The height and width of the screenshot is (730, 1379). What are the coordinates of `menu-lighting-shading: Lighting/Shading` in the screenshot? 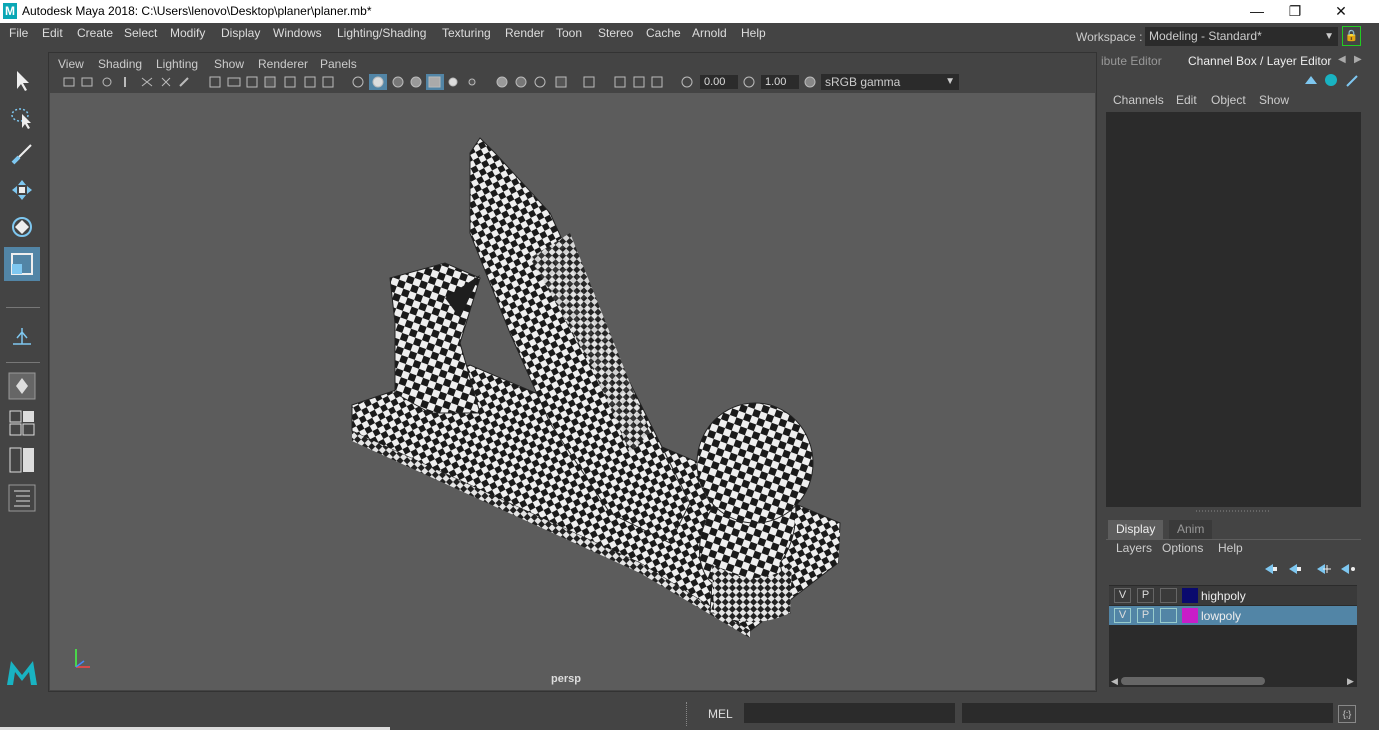 It's located at (381, 33).